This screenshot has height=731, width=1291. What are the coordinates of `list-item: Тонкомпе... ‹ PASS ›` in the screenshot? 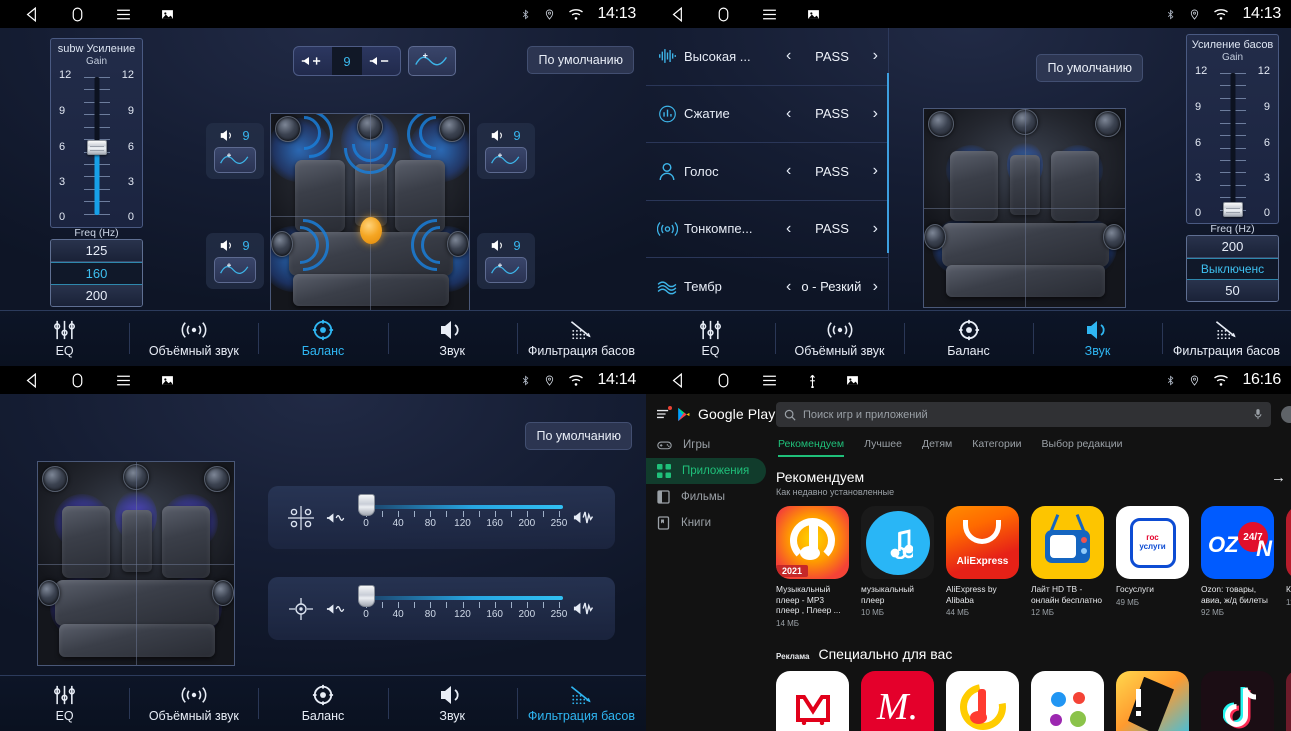 It's located at (767, 229).